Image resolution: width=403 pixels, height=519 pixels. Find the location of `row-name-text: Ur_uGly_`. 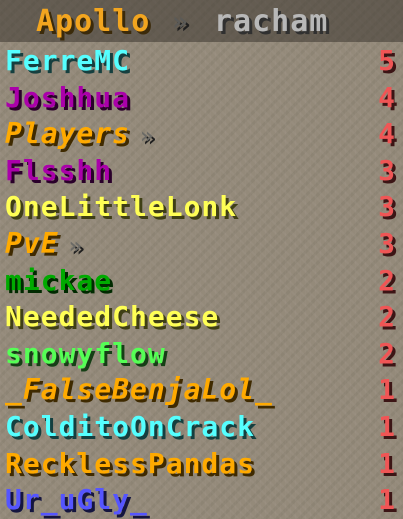

row-name-text: Ur_uGly_ is located at coordinates (76, 500).